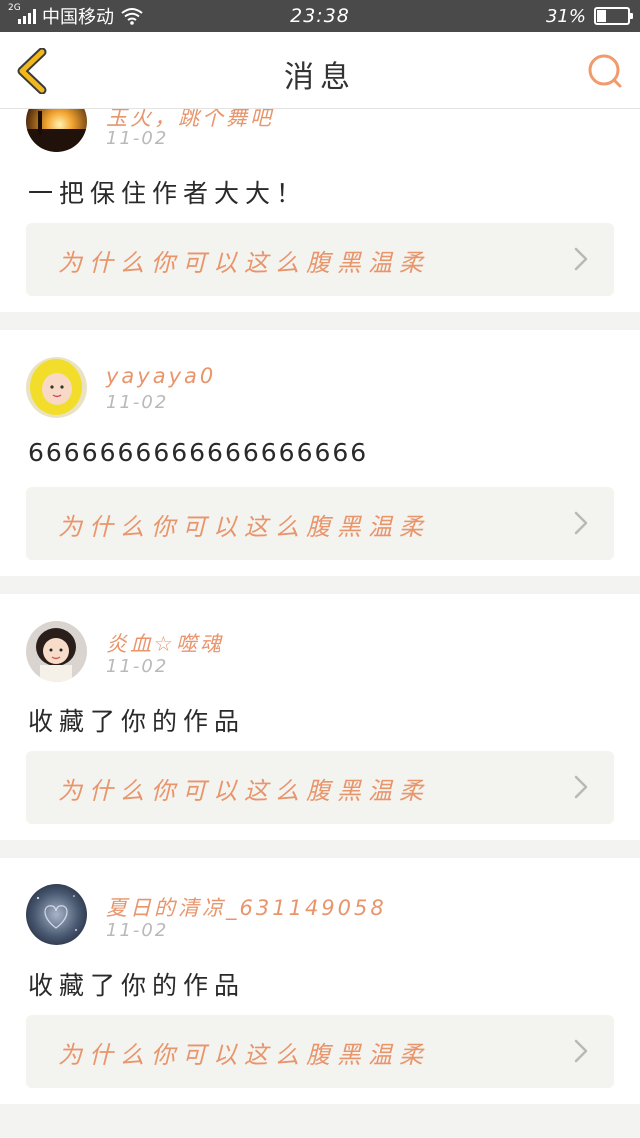 The image size is (640, 1138). I want to click on search-button, so click(605, 71).